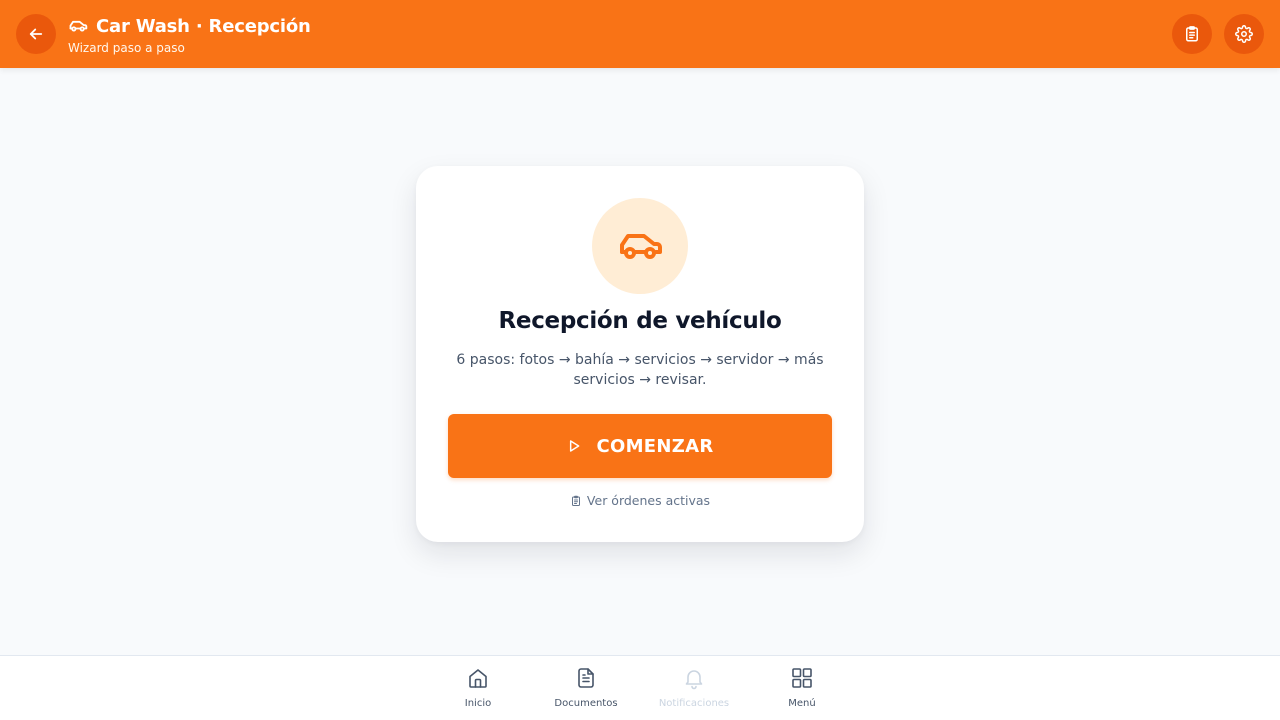 The height and width of the screenshot is (720, 1280). Describe the element at coordinates (586, 703) in the screenshot. I see `nav-item-label: Documentos` at that location.